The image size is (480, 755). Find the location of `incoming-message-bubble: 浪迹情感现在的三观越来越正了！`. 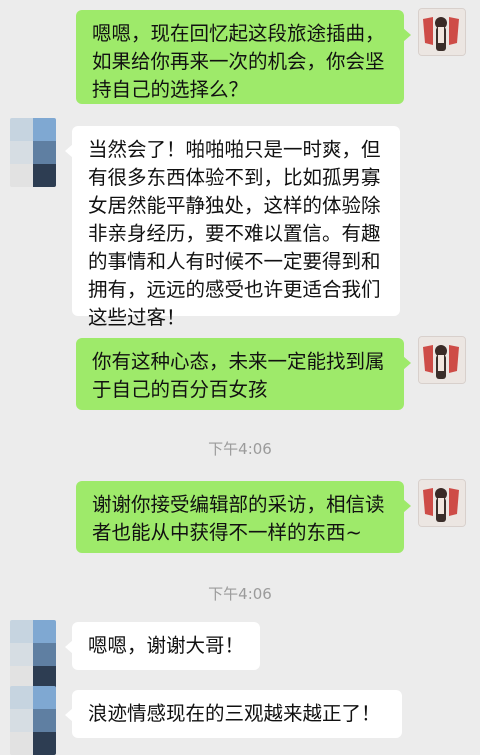

incoming-message-bubble: 浪迹情感现在的三观越来越正了！ is located at coordinates (233, 714).